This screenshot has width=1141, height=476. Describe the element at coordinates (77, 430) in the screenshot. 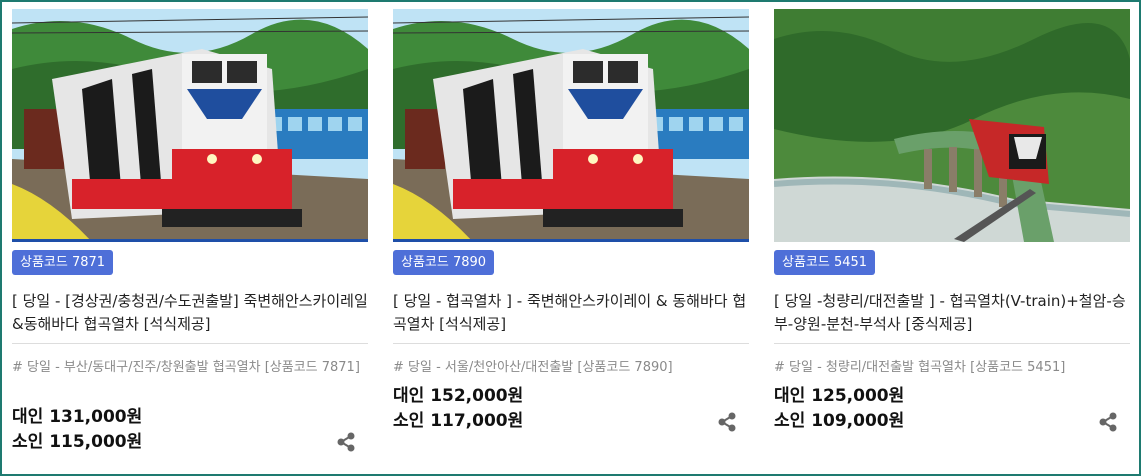

I see `price-block: 대인 131,000원 소인 115,000원` at that location.